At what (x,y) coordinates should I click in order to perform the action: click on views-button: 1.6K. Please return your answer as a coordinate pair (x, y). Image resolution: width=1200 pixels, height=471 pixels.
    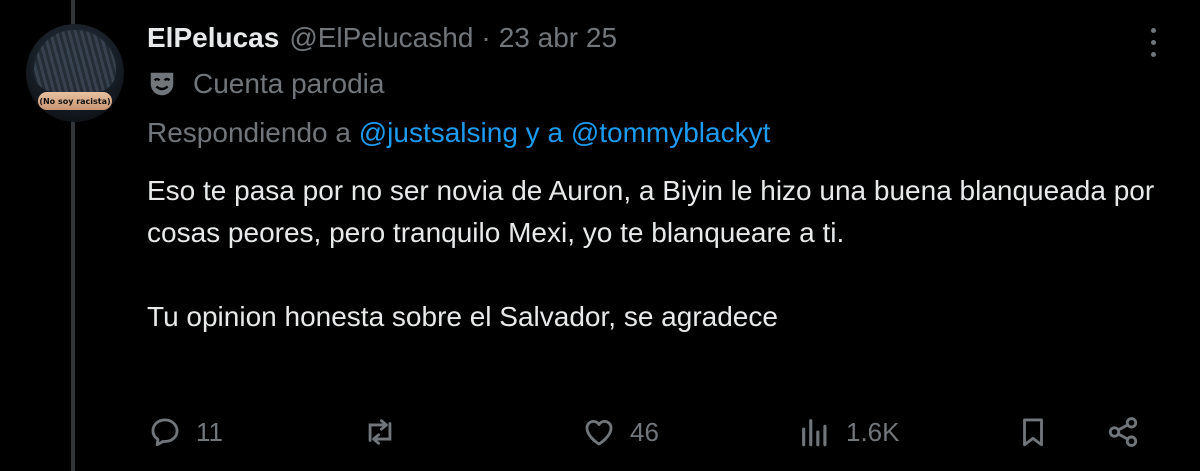
    Looking at the image, I should click on (849, 432).